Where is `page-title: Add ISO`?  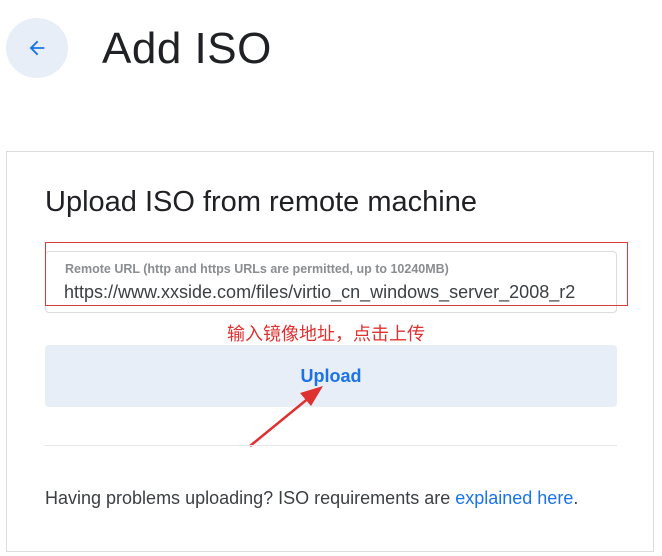 page-title: Add ISO is located at coordinates (187, 48).